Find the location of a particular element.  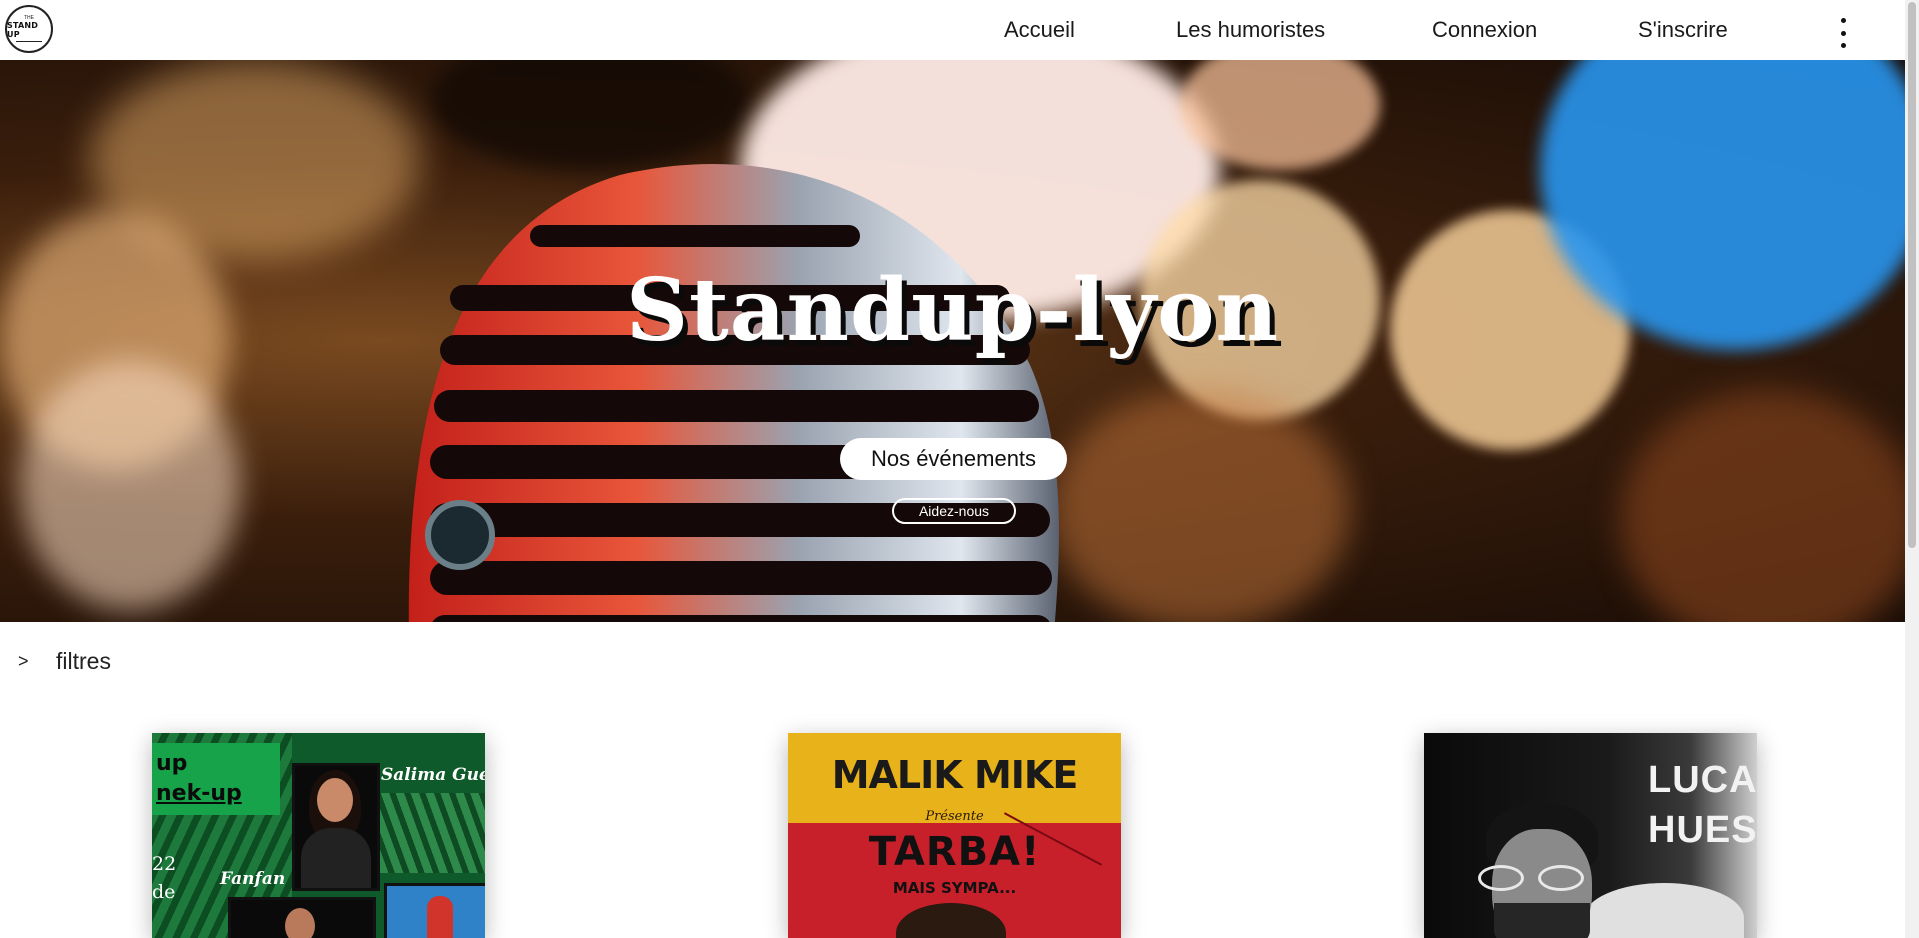

filters-label: filtres is located at coordinates (83, 661).